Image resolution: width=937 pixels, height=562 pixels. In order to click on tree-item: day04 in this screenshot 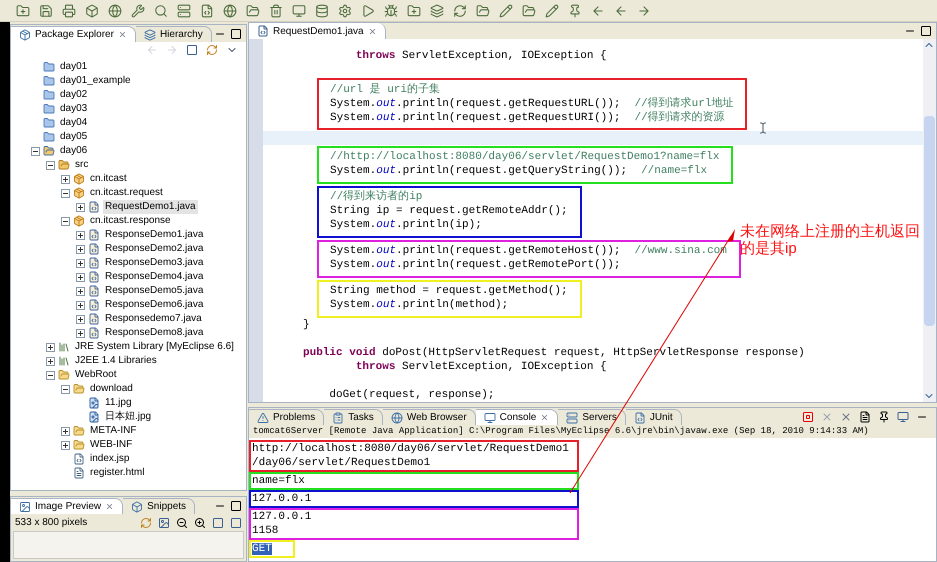, I will do `click(74, 123)`.